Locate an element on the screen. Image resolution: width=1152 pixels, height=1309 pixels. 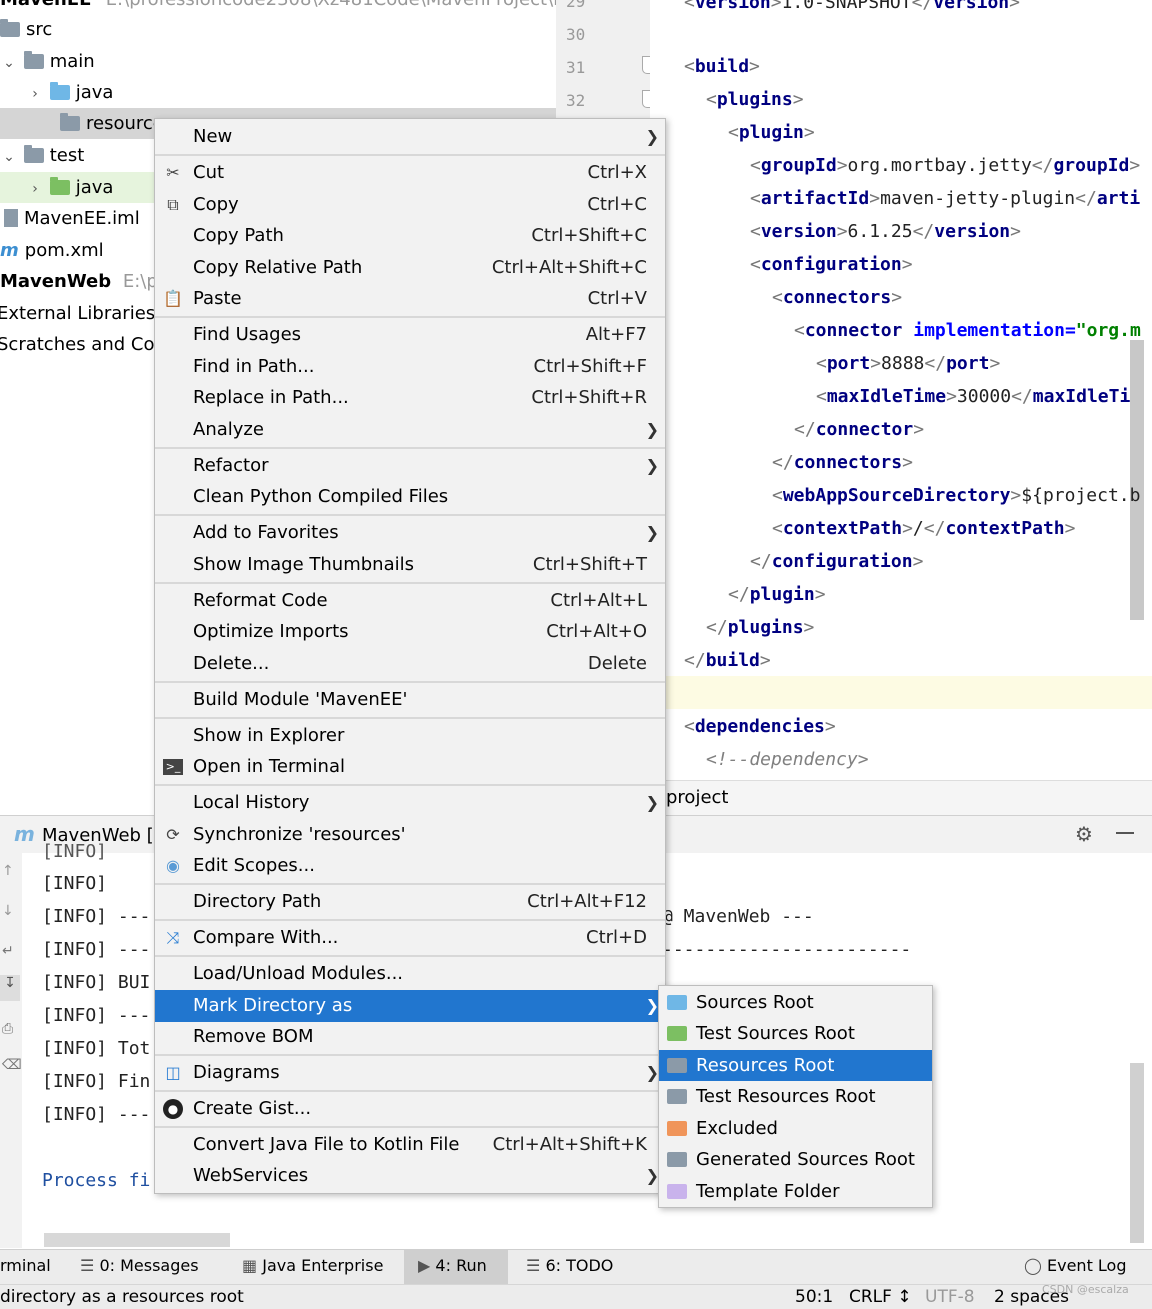
run-icon: ▶ is located at coordinates (424, 1265).